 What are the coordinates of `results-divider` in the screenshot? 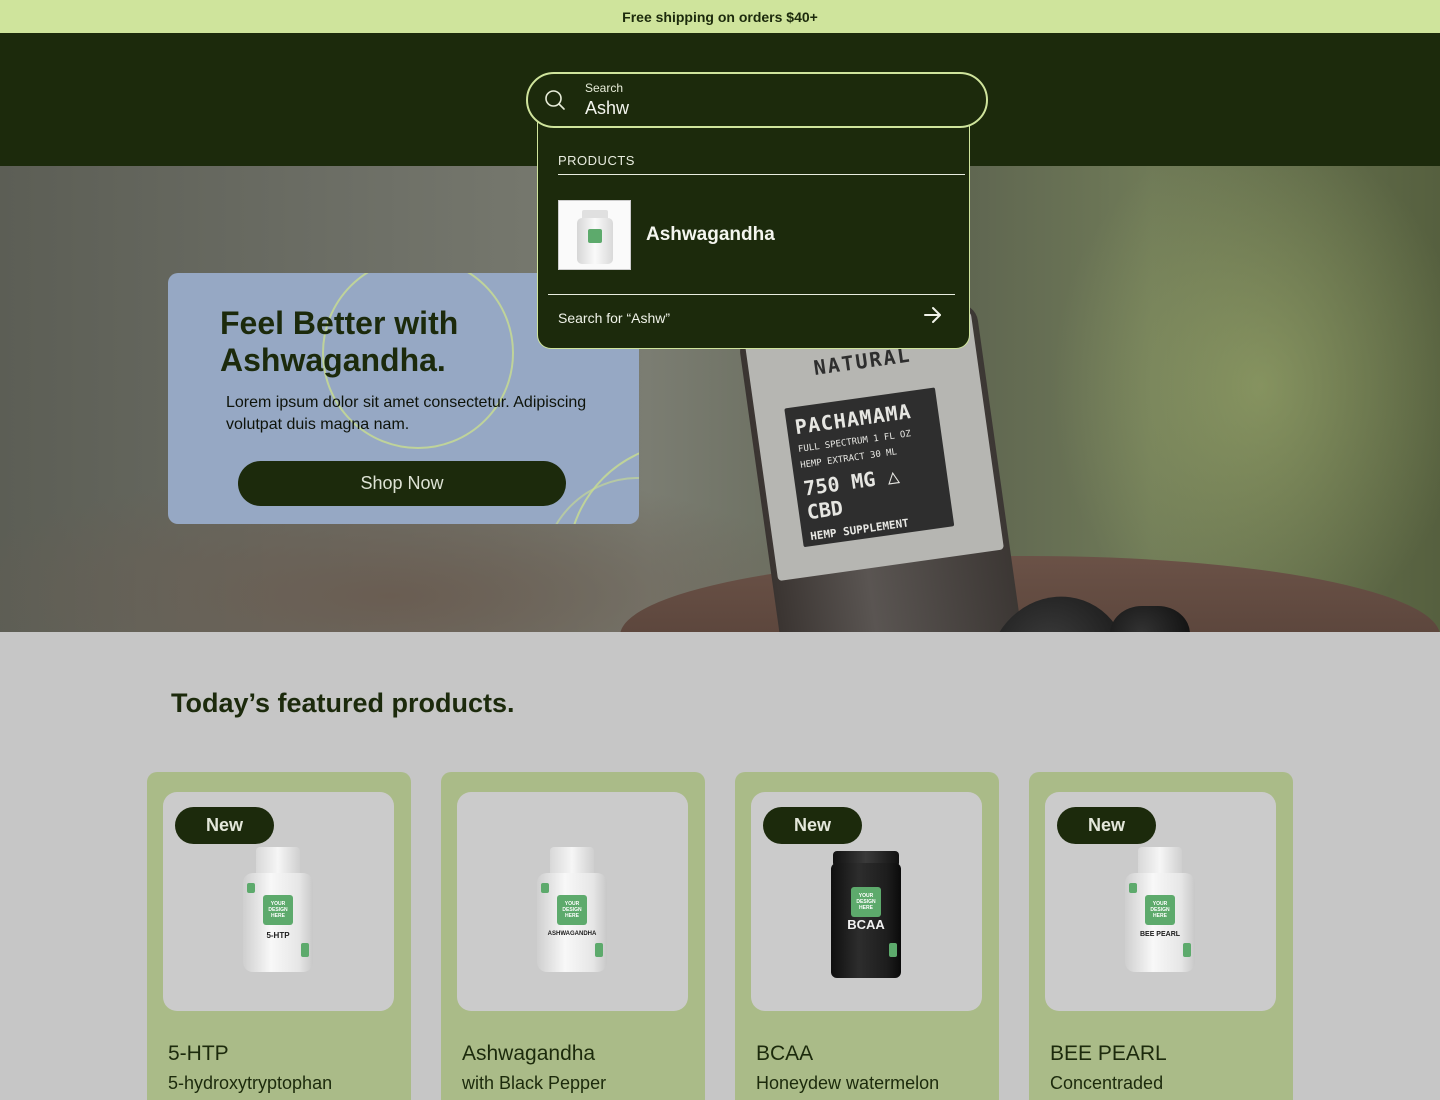 It's located at (761, 174).